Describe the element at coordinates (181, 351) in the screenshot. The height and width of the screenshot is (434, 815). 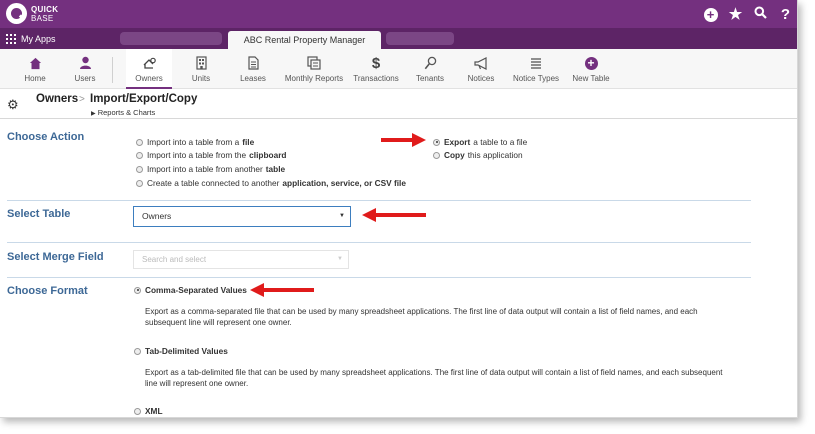
I see `format-tsv-option: Tab-Delimited Values` at that location.